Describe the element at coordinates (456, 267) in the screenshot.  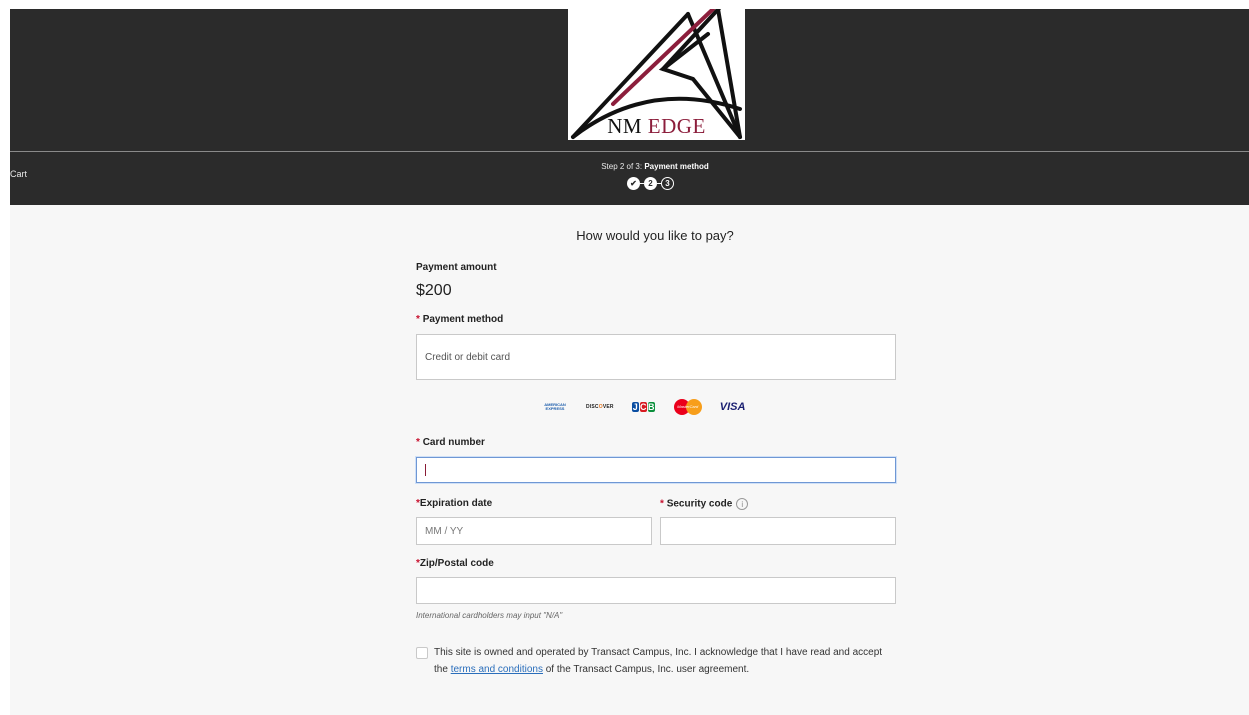
I see `payment-amount-label: Payment amount` at that location.